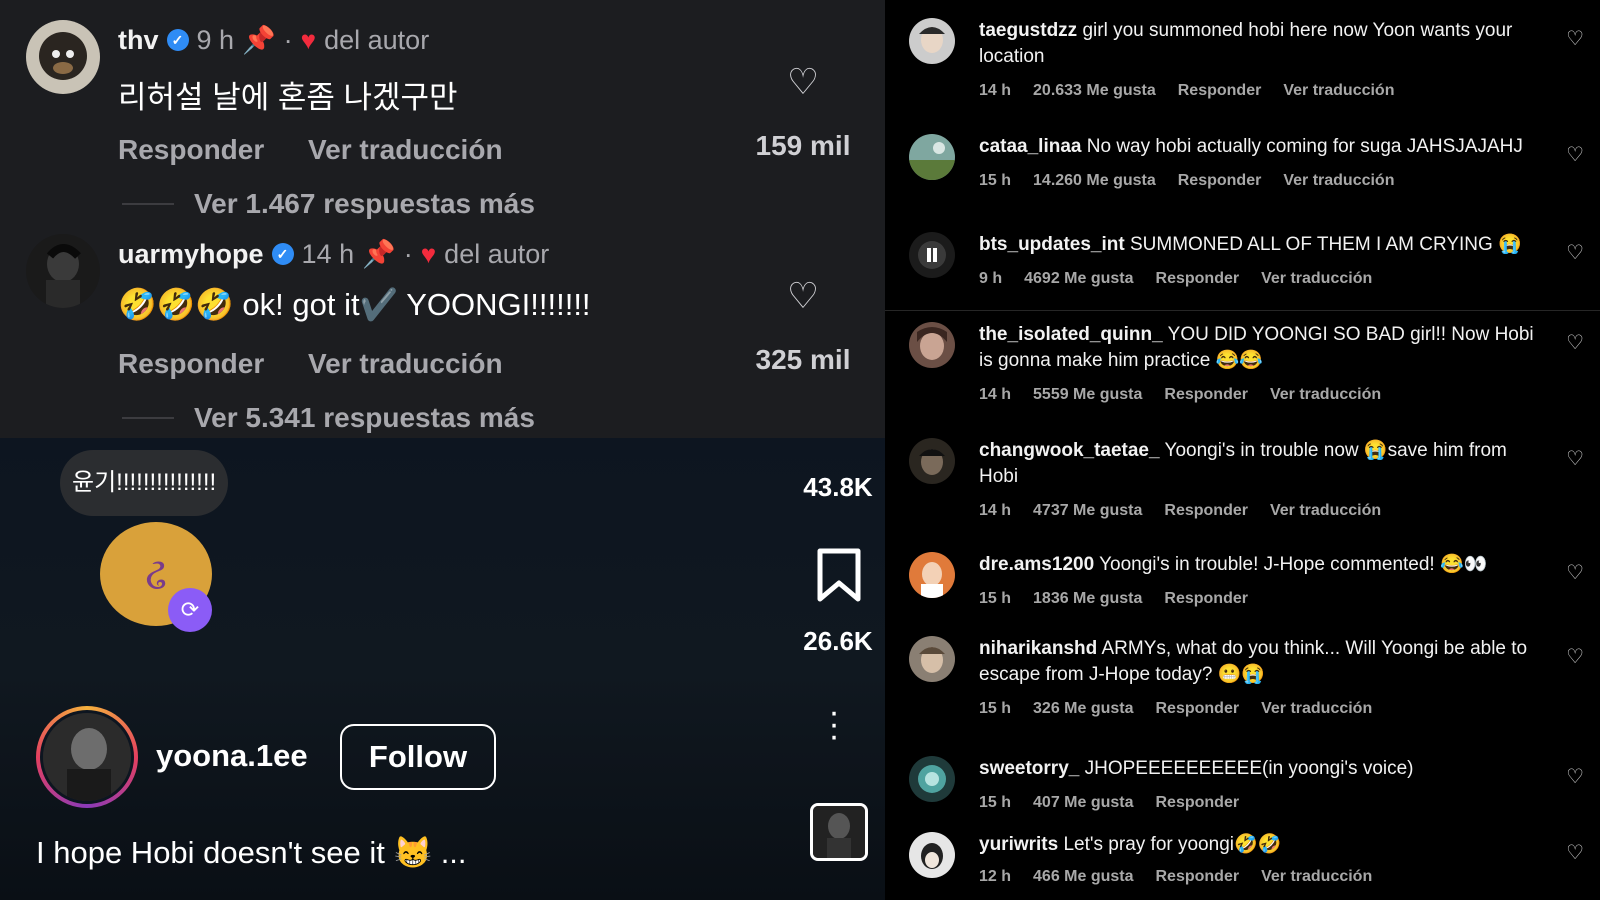  I want to click on more-replies-label: Ver 5.341 respuestas más, so click(364, 417).